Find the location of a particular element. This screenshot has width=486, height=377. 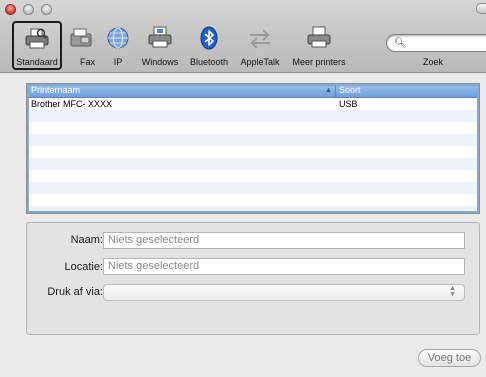

printer-name-cell: Brother MFC- XXXX is located at coordinates (72, 104).